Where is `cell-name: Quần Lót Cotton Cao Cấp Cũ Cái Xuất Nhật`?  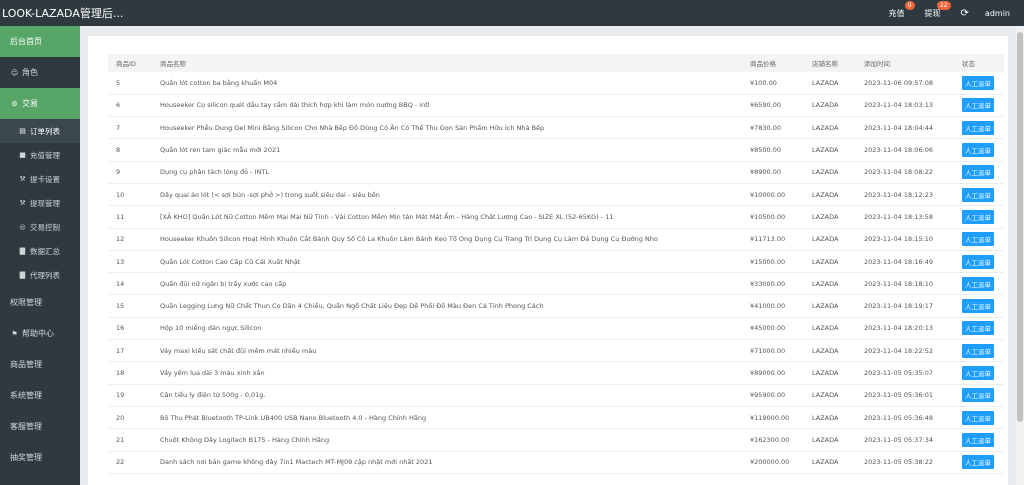
cell-name: Quần Lót Cotton Cao Cấp Cũ Cái Xuất Nhật is located at coordinates (447, 262).